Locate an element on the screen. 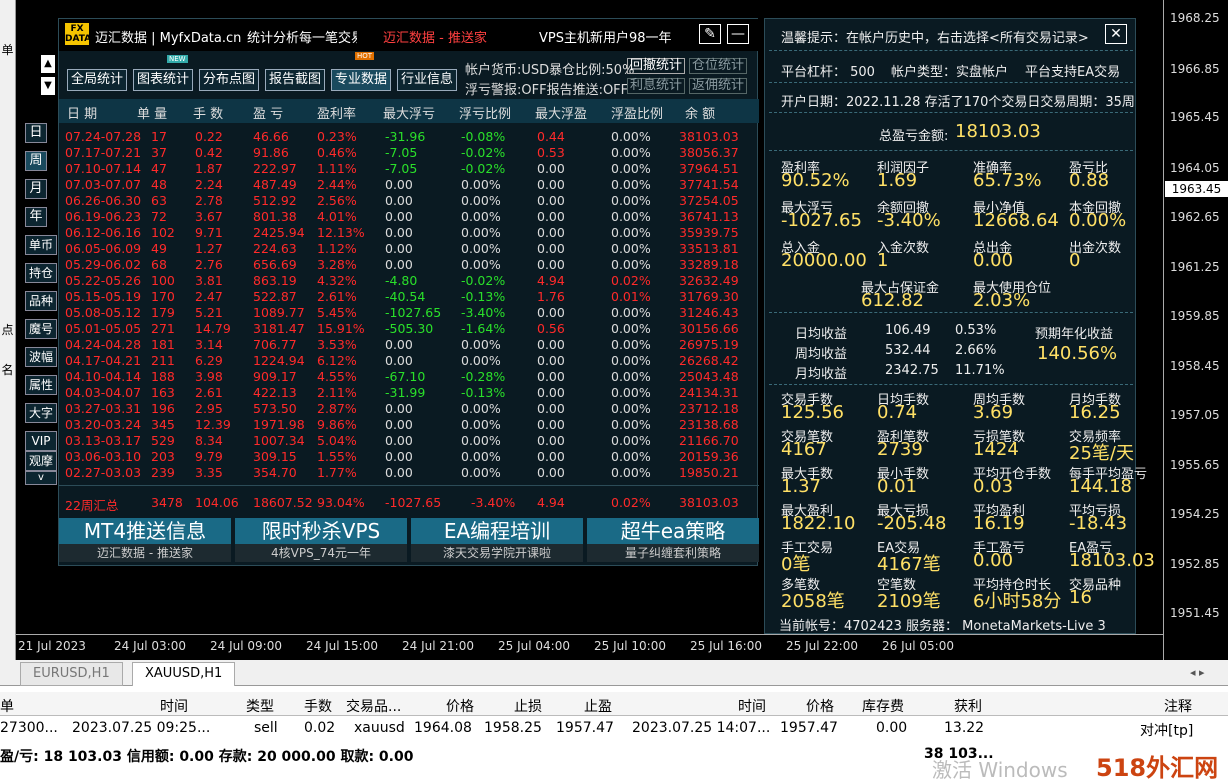 This screenshot has width=1228, height=784. nav-pro-data: 专业数据 is located at coordinates (361, 80).